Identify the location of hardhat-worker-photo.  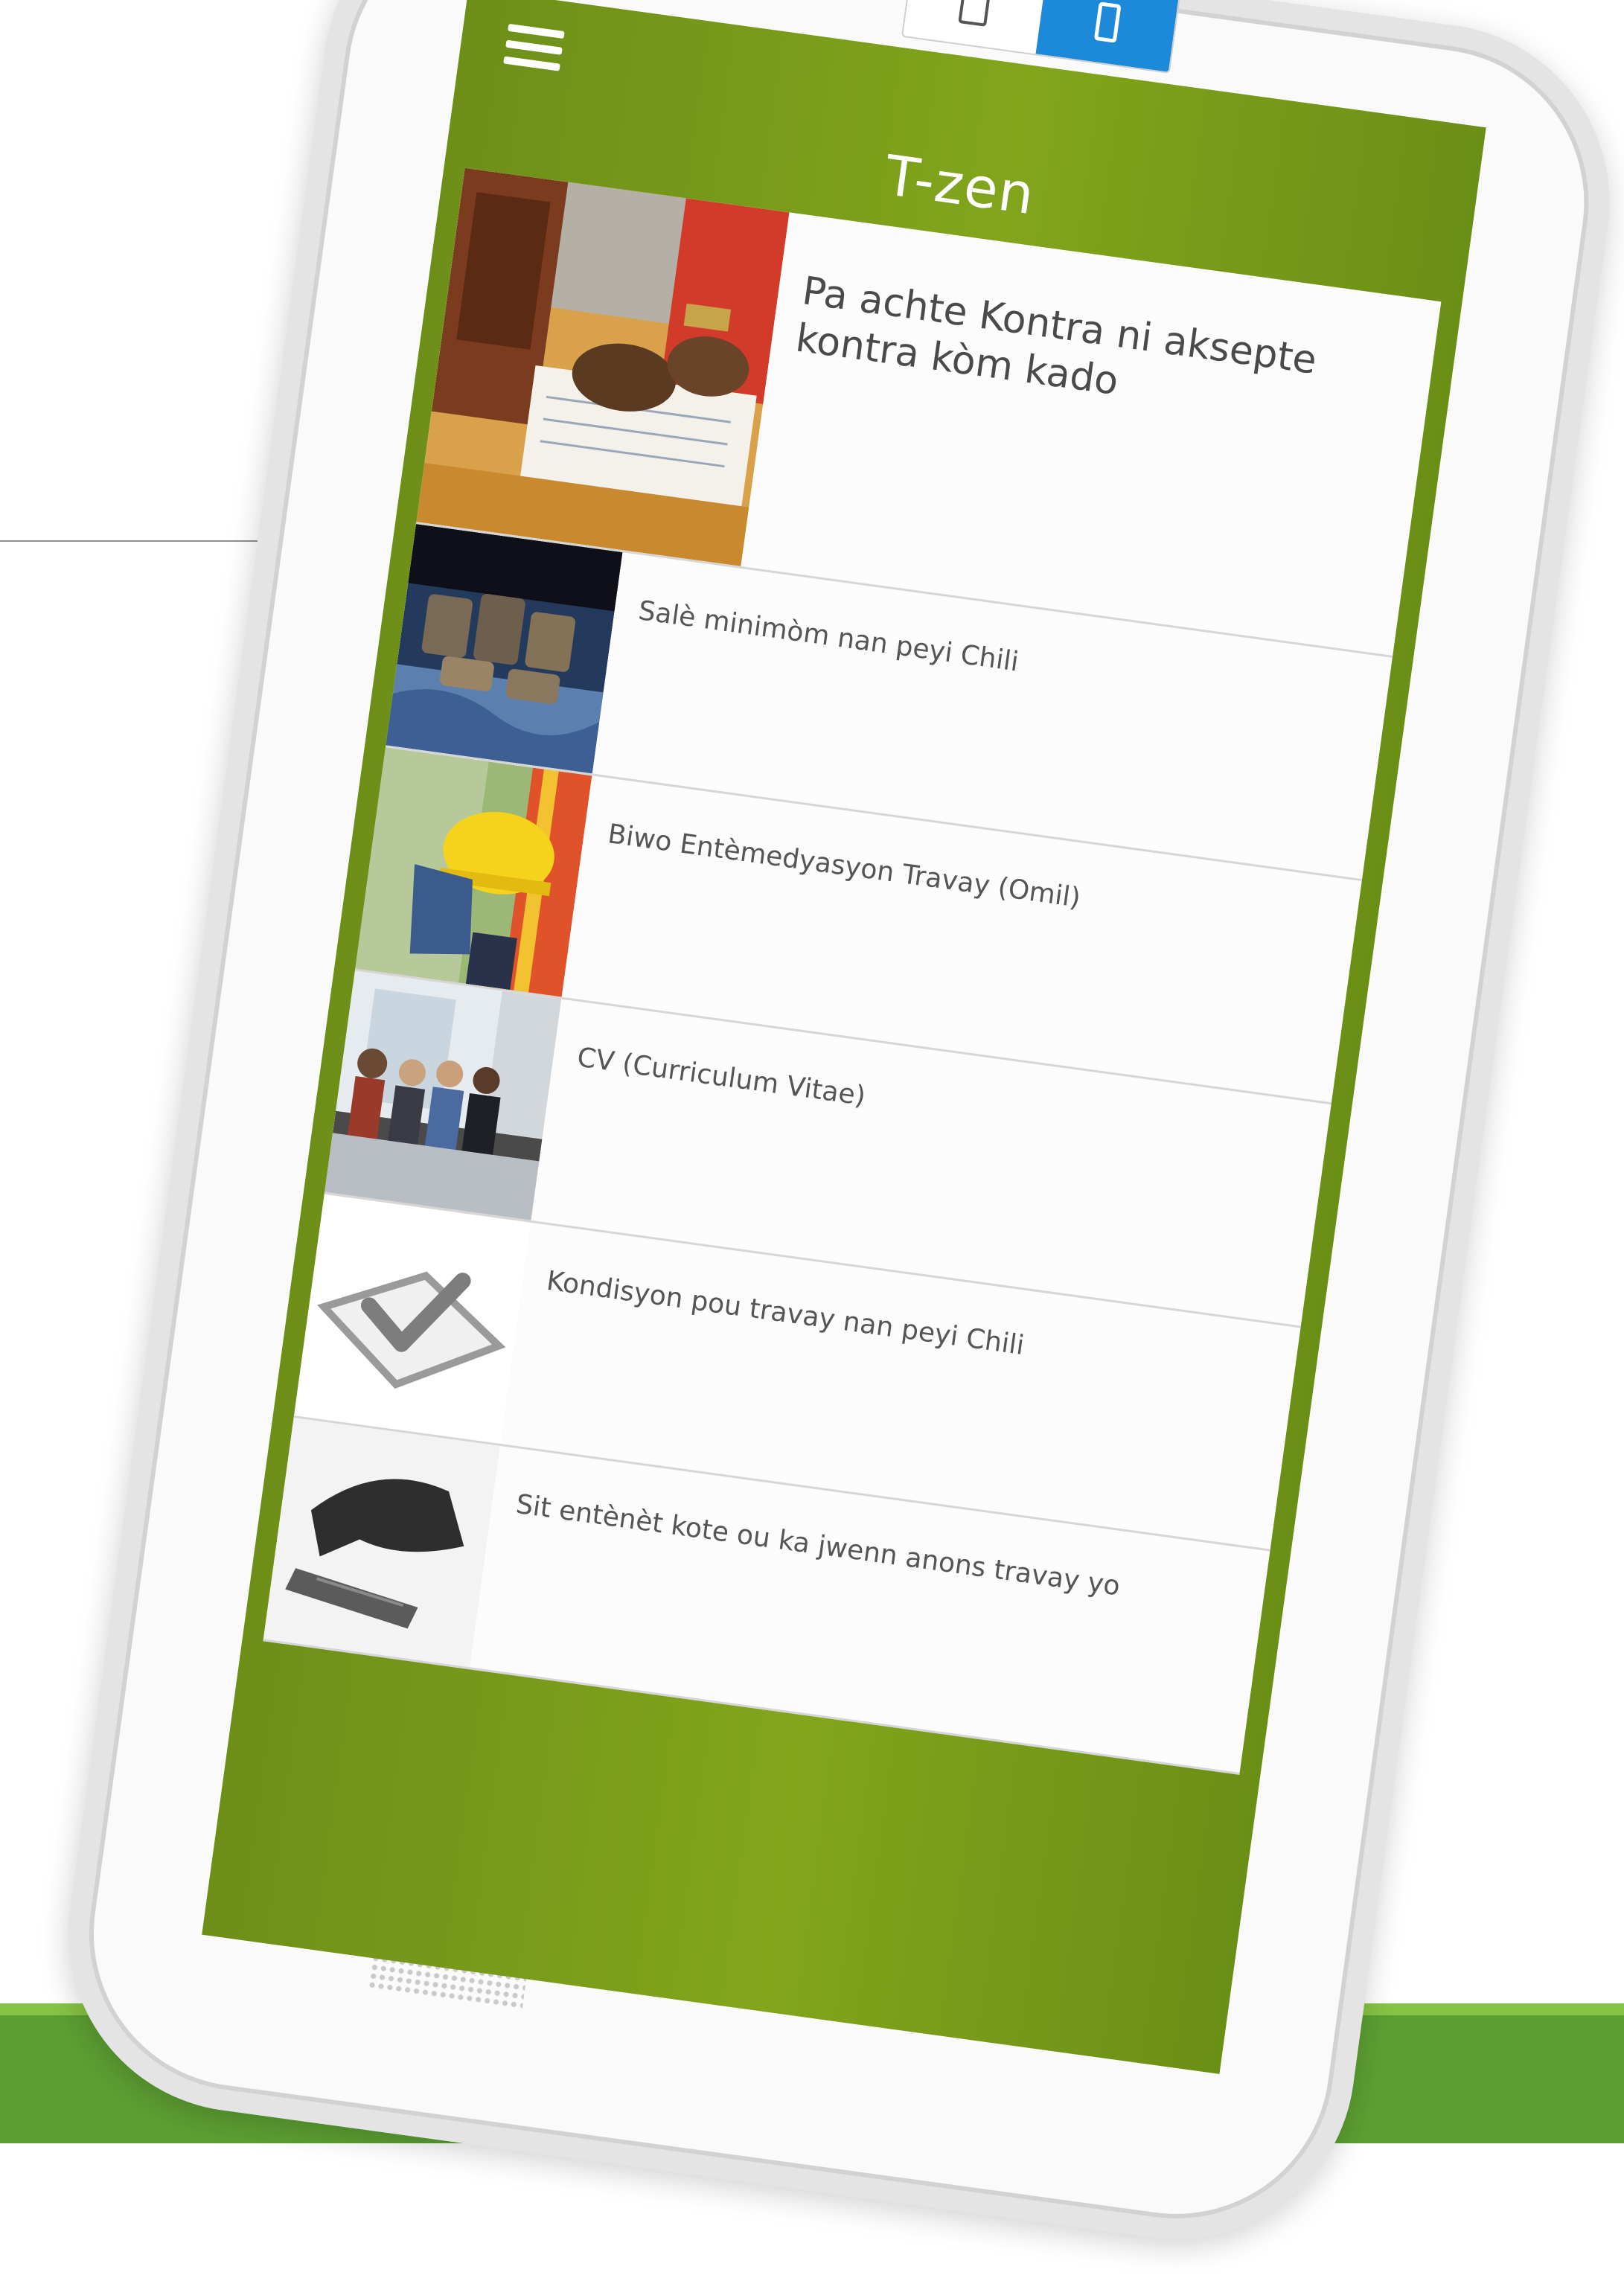
(473, 872).